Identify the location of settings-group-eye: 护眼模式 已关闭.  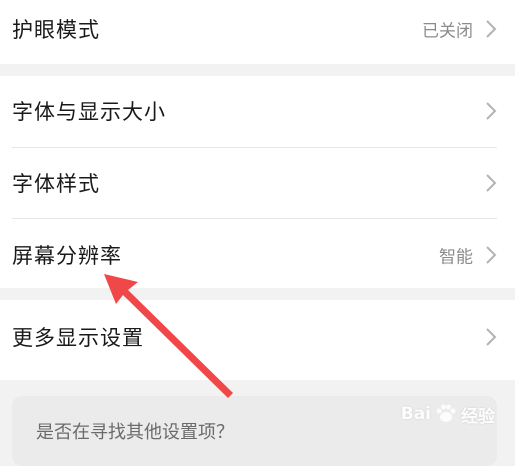
(257, 32).